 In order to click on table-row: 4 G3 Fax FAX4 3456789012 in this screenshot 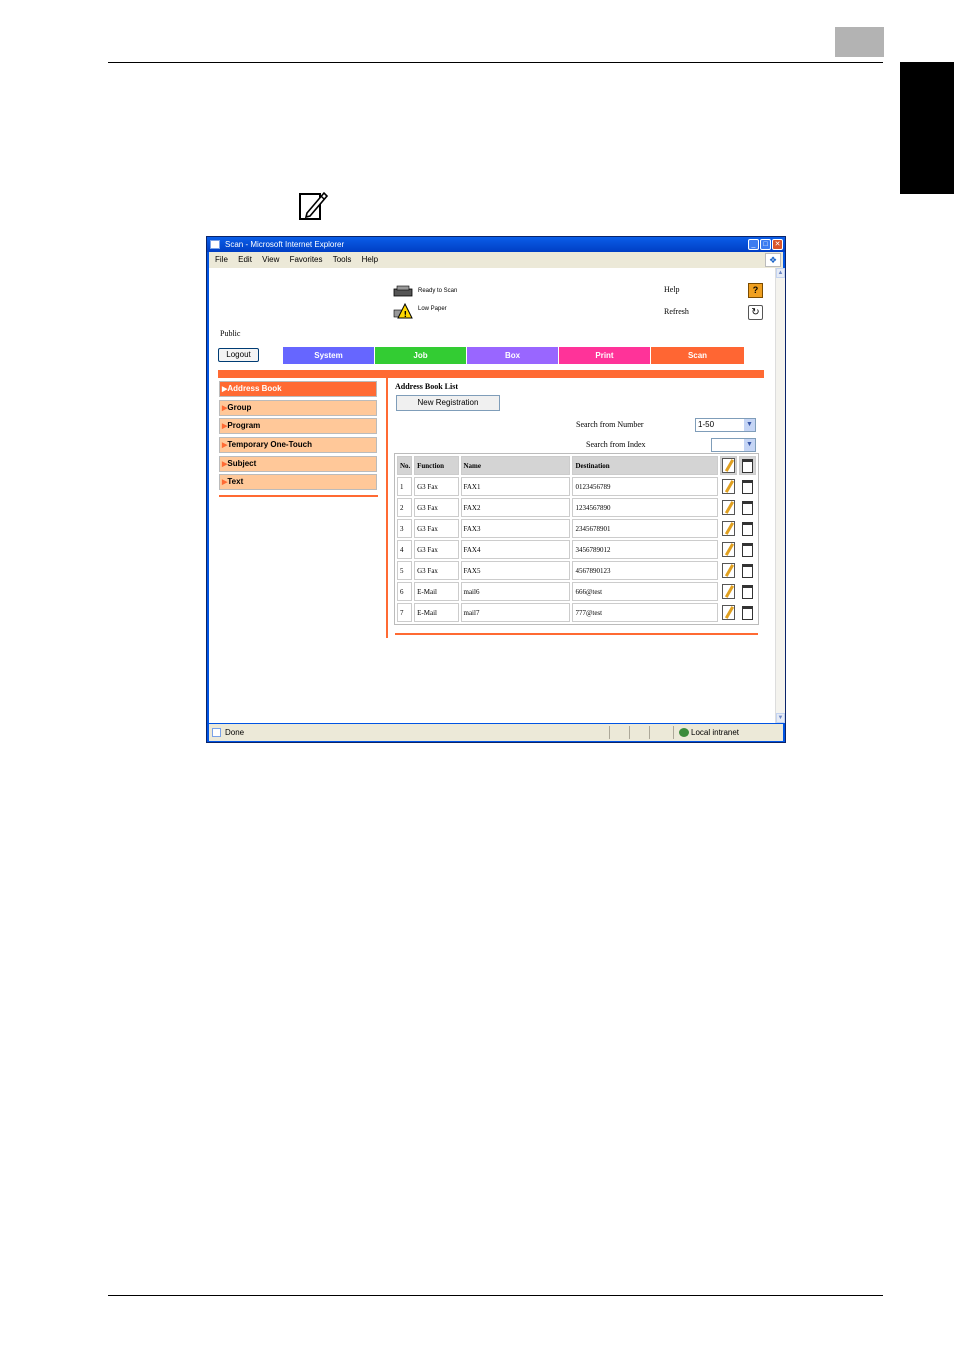, I will do `click(576, 549)`.